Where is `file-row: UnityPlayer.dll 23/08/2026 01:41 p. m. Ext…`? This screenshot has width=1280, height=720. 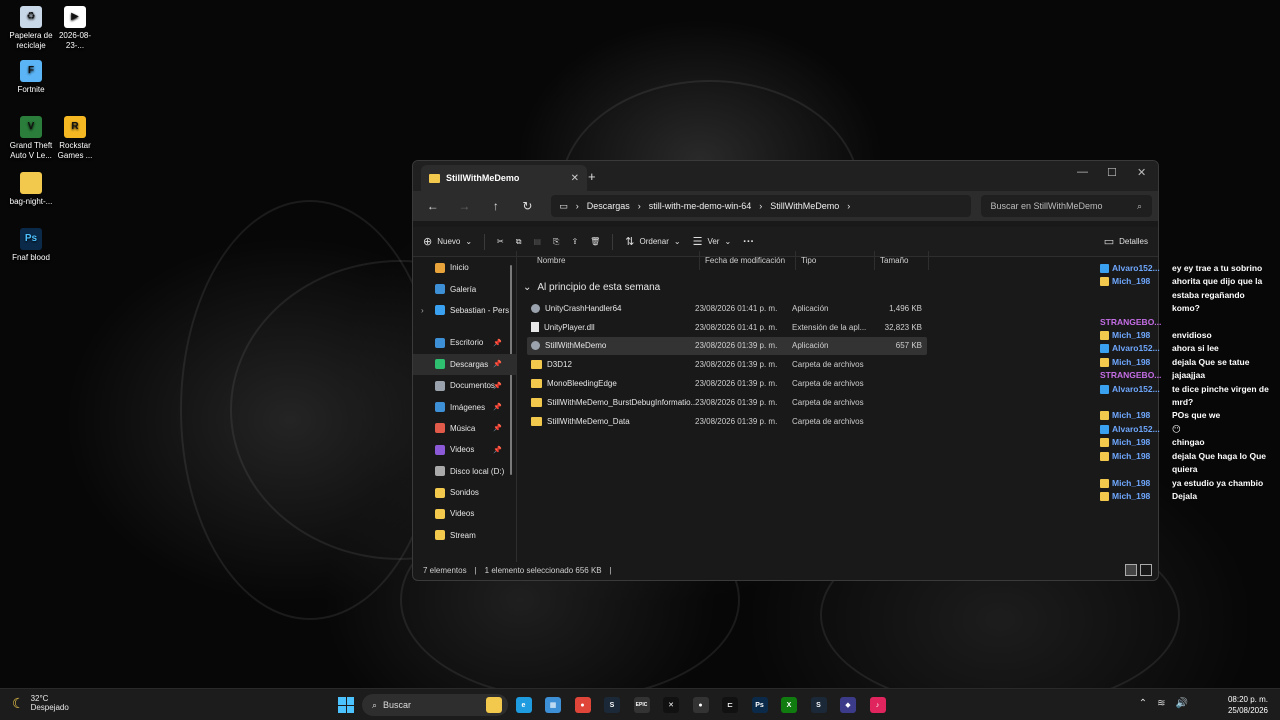 file-row: UnityPlayer.dll 23/08/2026 01:41 p. m. Ext… is located at coordinates (727, 327).